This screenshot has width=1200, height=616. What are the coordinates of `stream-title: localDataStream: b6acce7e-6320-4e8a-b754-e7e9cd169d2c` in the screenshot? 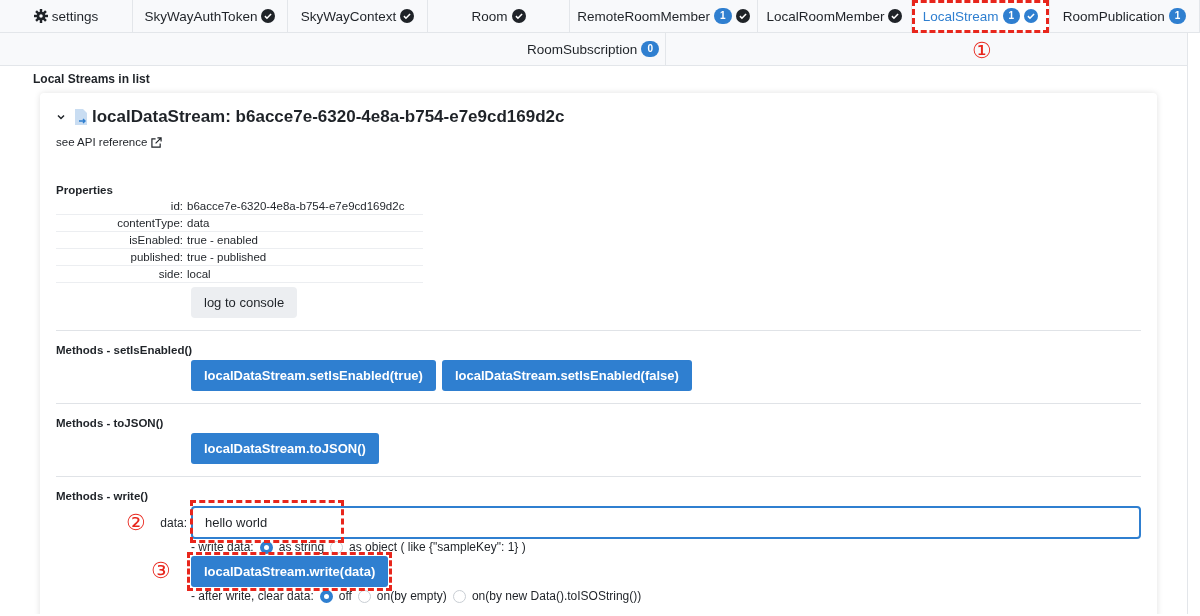 It's located at (328, 117).